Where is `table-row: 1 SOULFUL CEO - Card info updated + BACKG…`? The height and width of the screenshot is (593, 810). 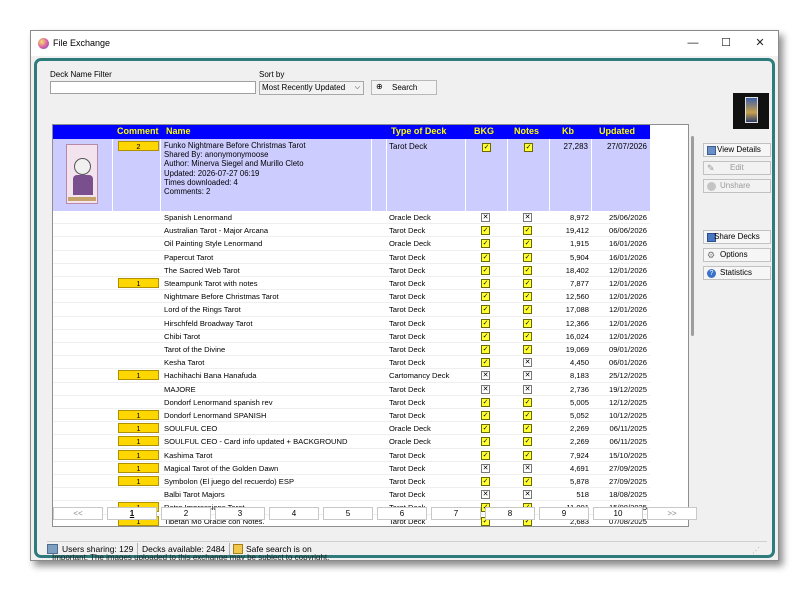
table-row: 1 SOULFUL CEO - Card info updated + BACKG… is located at coordinates (351, 442).